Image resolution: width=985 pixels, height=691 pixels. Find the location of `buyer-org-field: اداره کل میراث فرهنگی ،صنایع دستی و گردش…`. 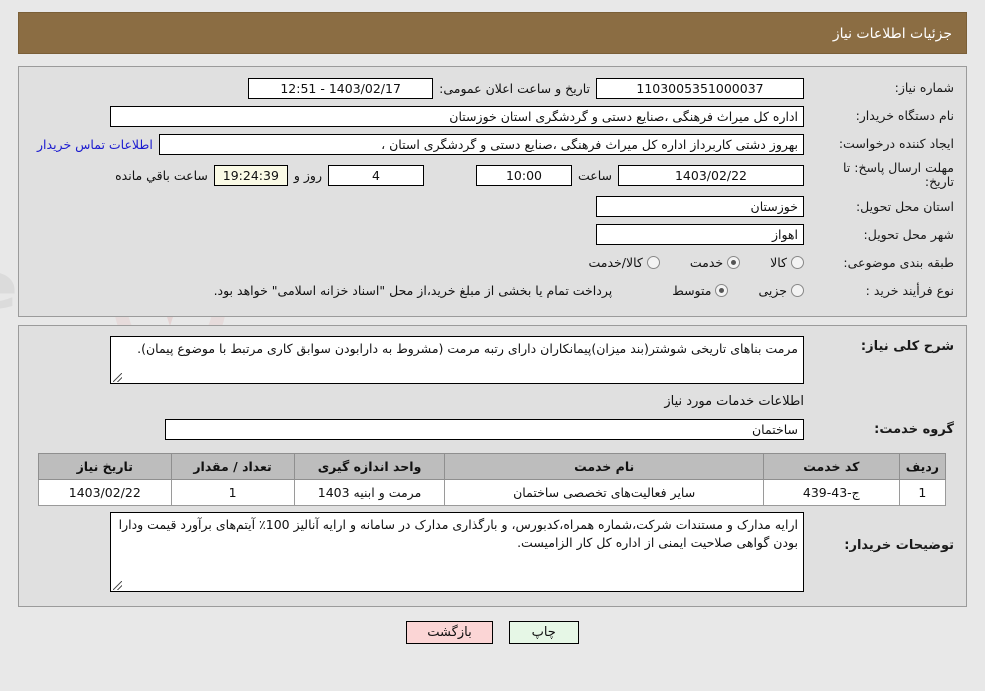

buyer-org-field: اداره کل میراث فرهنگی ،صنایع دستی و گردش… is located at coordinates (457, 116).